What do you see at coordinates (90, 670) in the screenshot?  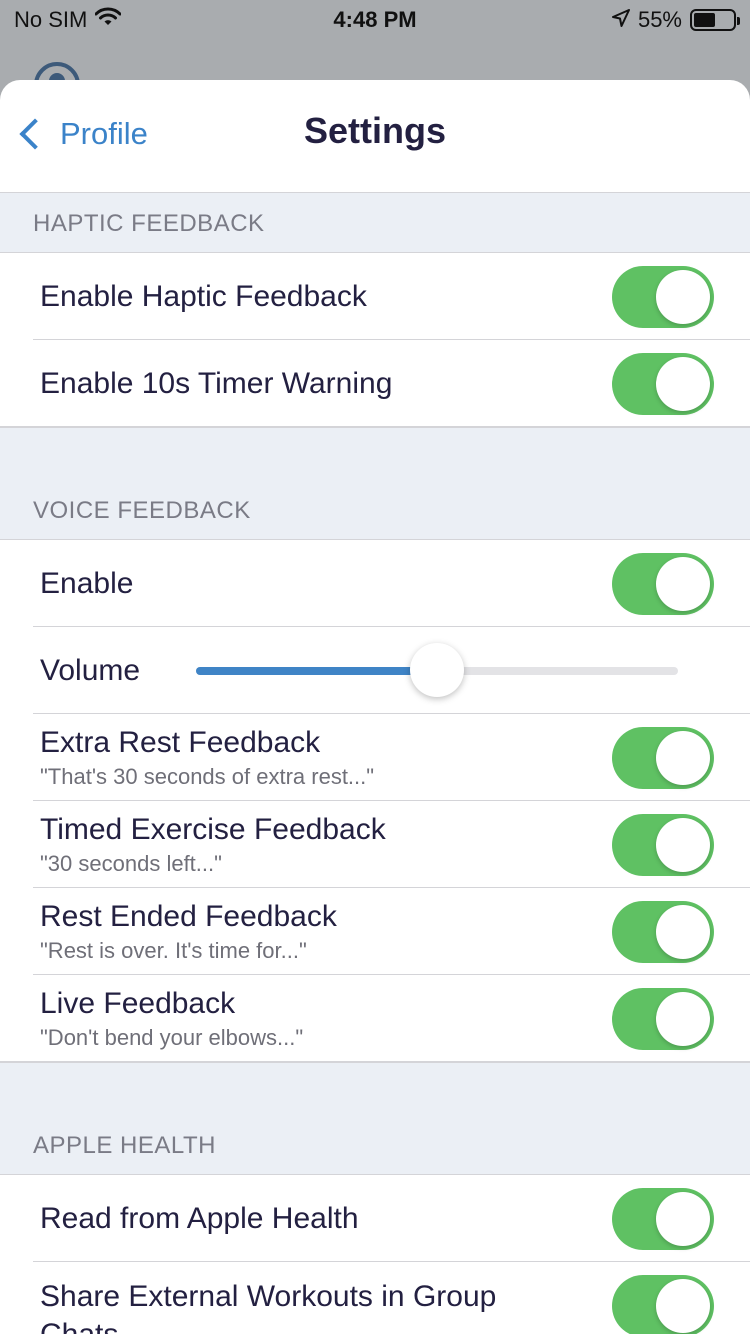 I see `row-label: Volume` at bounding box center [90, 670].